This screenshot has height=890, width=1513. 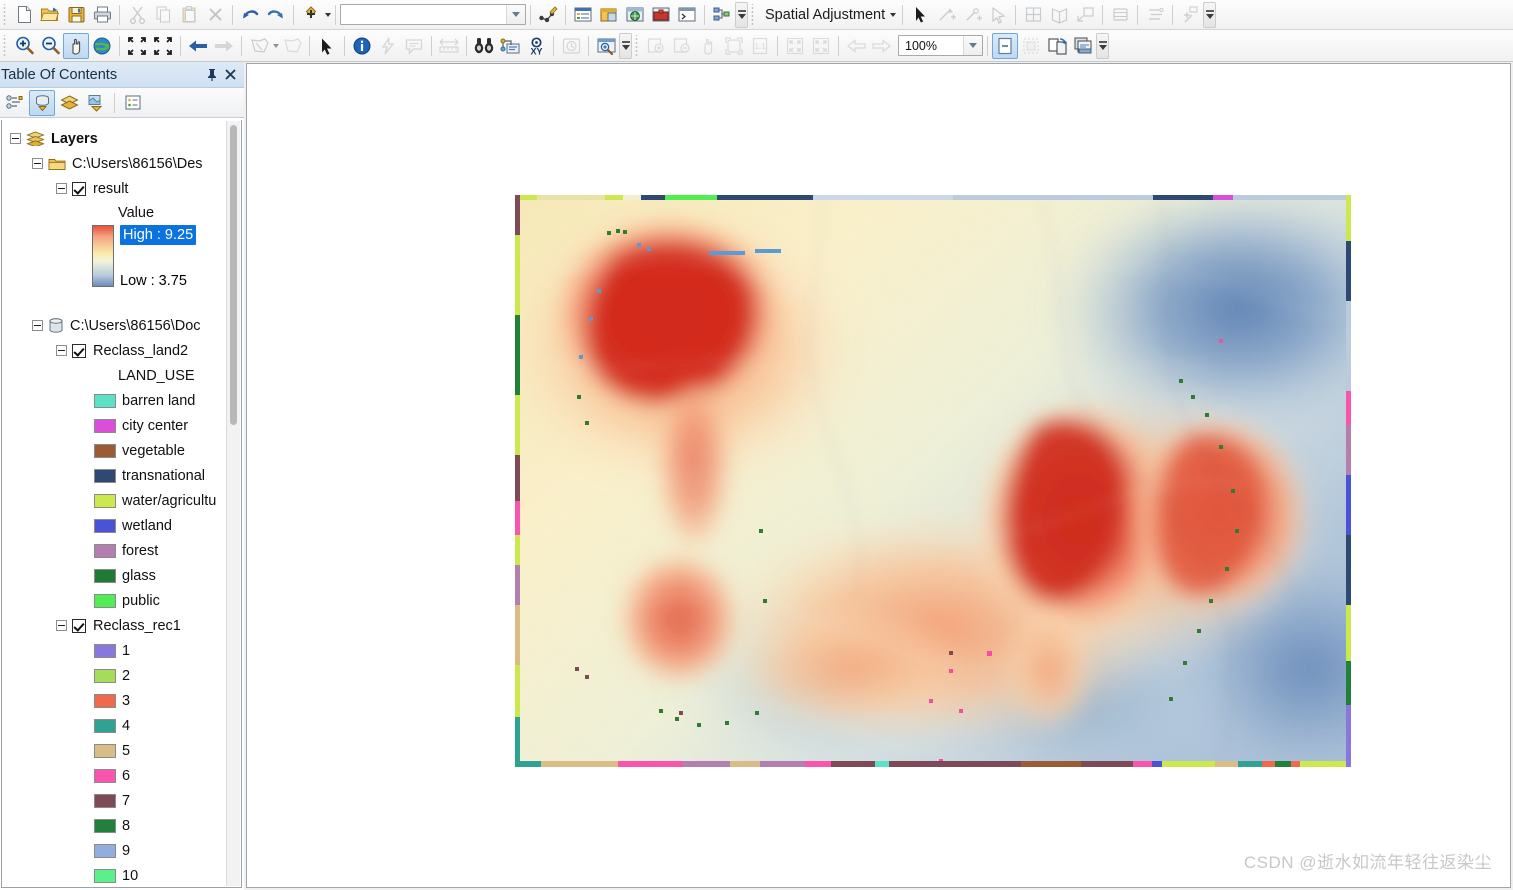 What do you see at coordinates (76, 45) in the screenshot?
I see `pan-icon` at bounding box center [76, 45].